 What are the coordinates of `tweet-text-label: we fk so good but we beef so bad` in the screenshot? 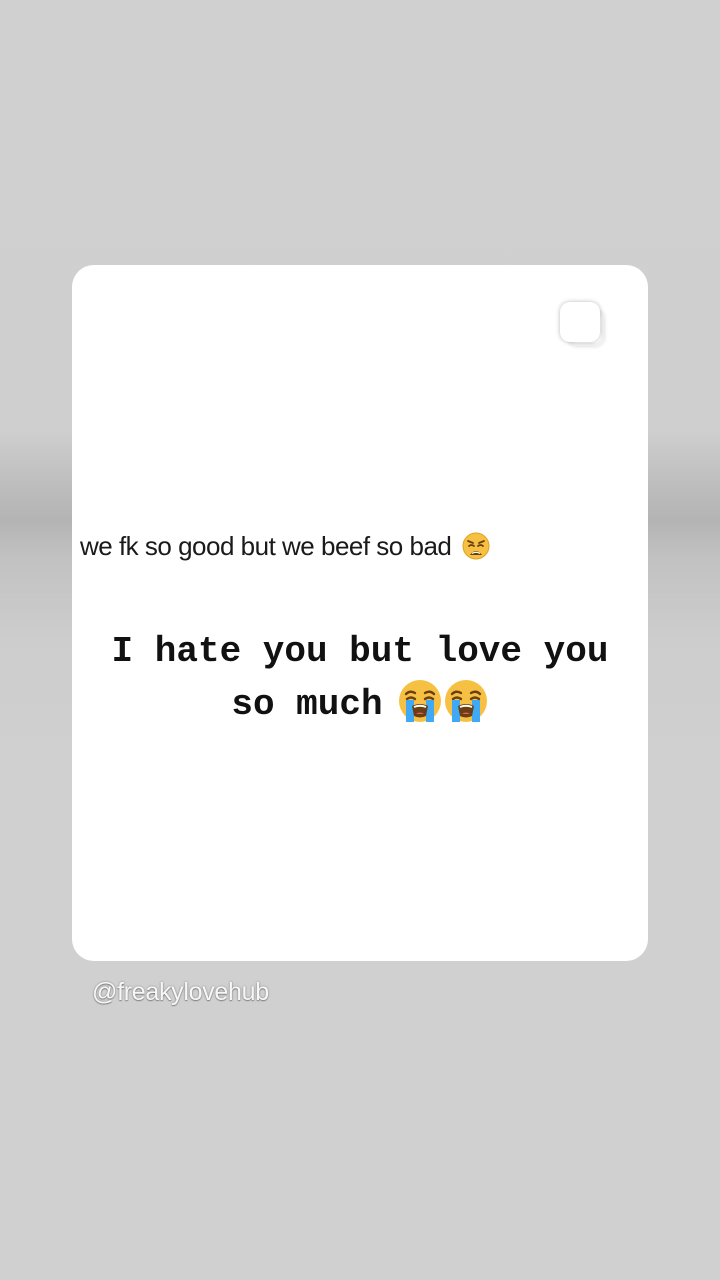 It's located at (266, 546).